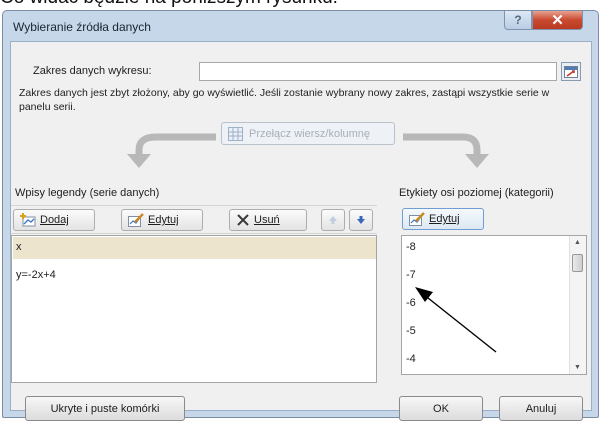 The width and height of the screenshot is (601, 421). I want to click on cancel-button: Anuluj, so click(541, 408).